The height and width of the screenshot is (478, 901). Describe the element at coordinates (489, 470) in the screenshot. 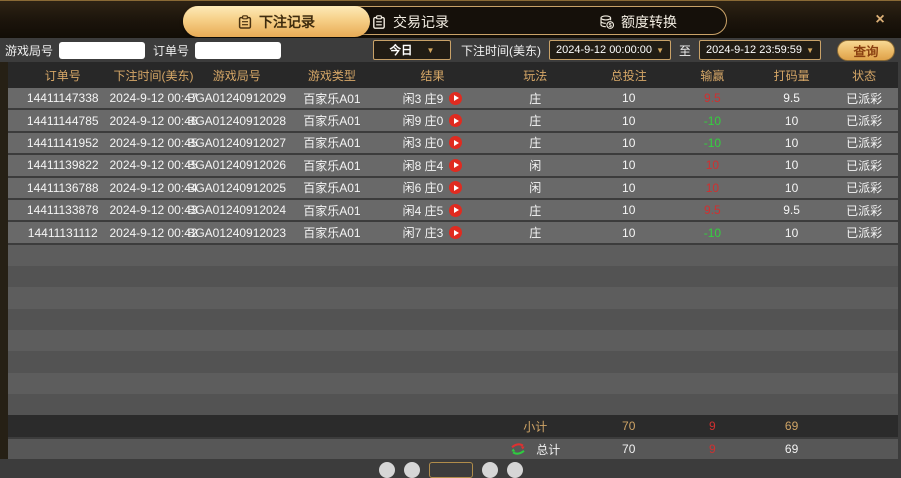

I see `next-page-button` at that location.